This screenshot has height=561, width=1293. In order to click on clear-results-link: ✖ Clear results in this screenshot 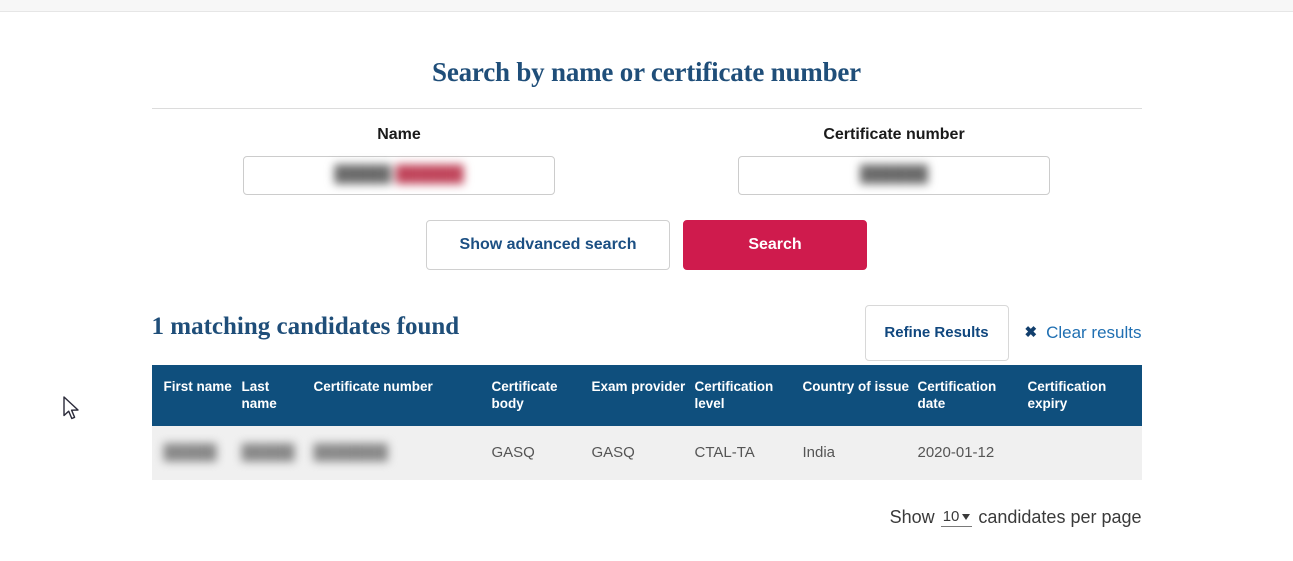, I will do `click(1083, 333)`.